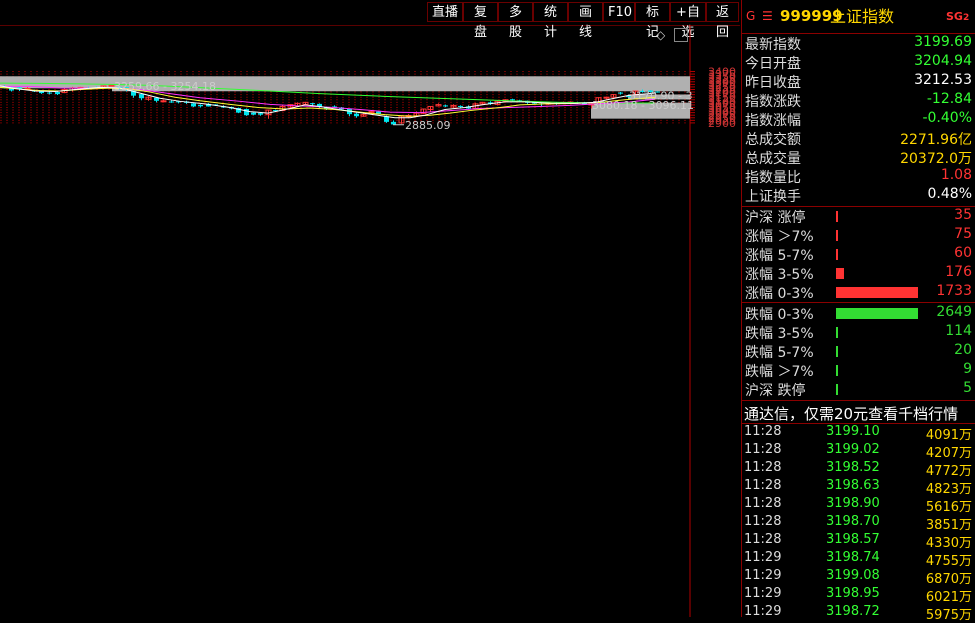  Describe the element at coordinates (967, 369) in the screenshot. I see `breadth-value: 9` at that location.